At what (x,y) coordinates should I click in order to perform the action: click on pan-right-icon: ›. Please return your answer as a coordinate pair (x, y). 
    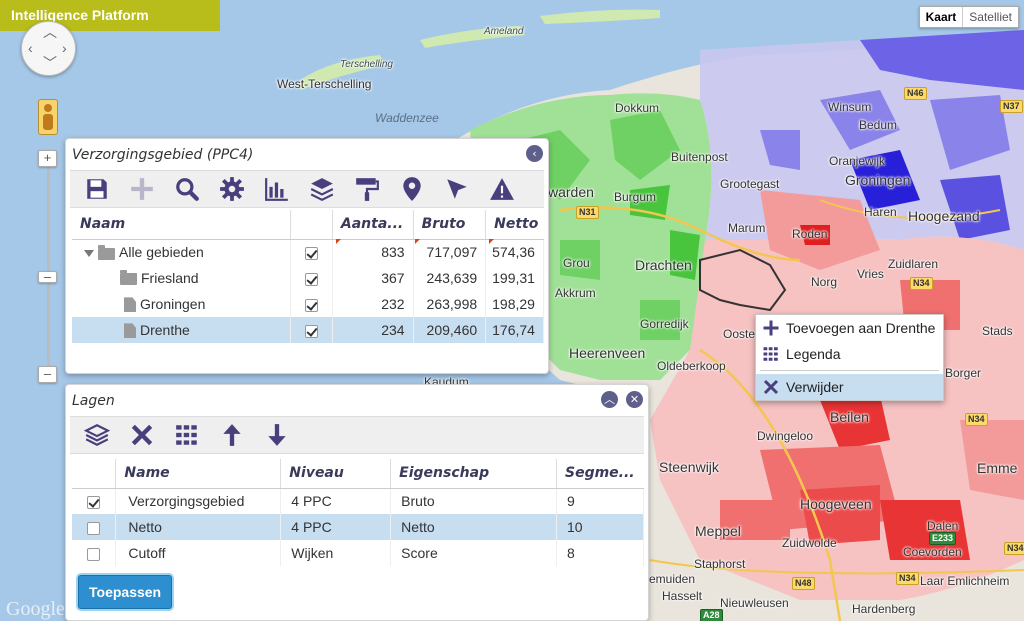
    Looking at the image, I should click on (64, 48).